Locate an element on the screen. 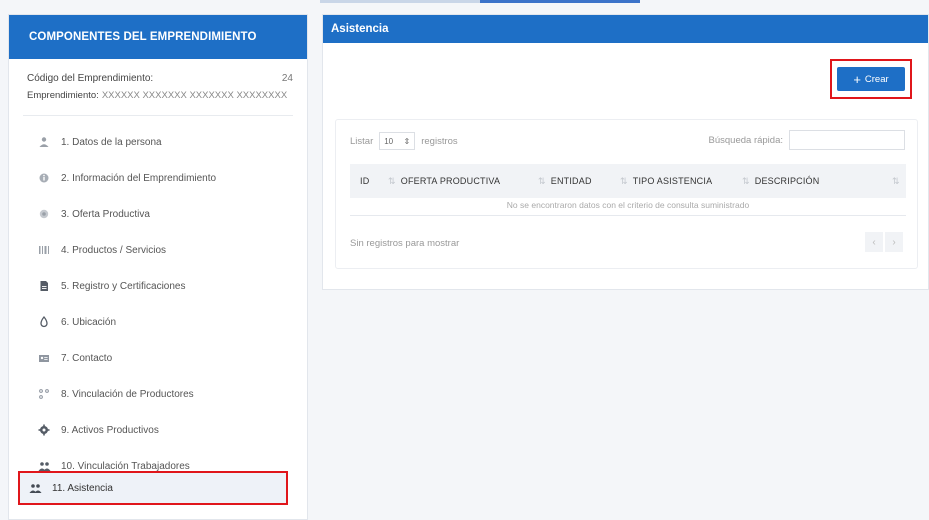 The height and width of the screenshot is (520, 929). crear-label: Crear is located at coordinates (876, 79).